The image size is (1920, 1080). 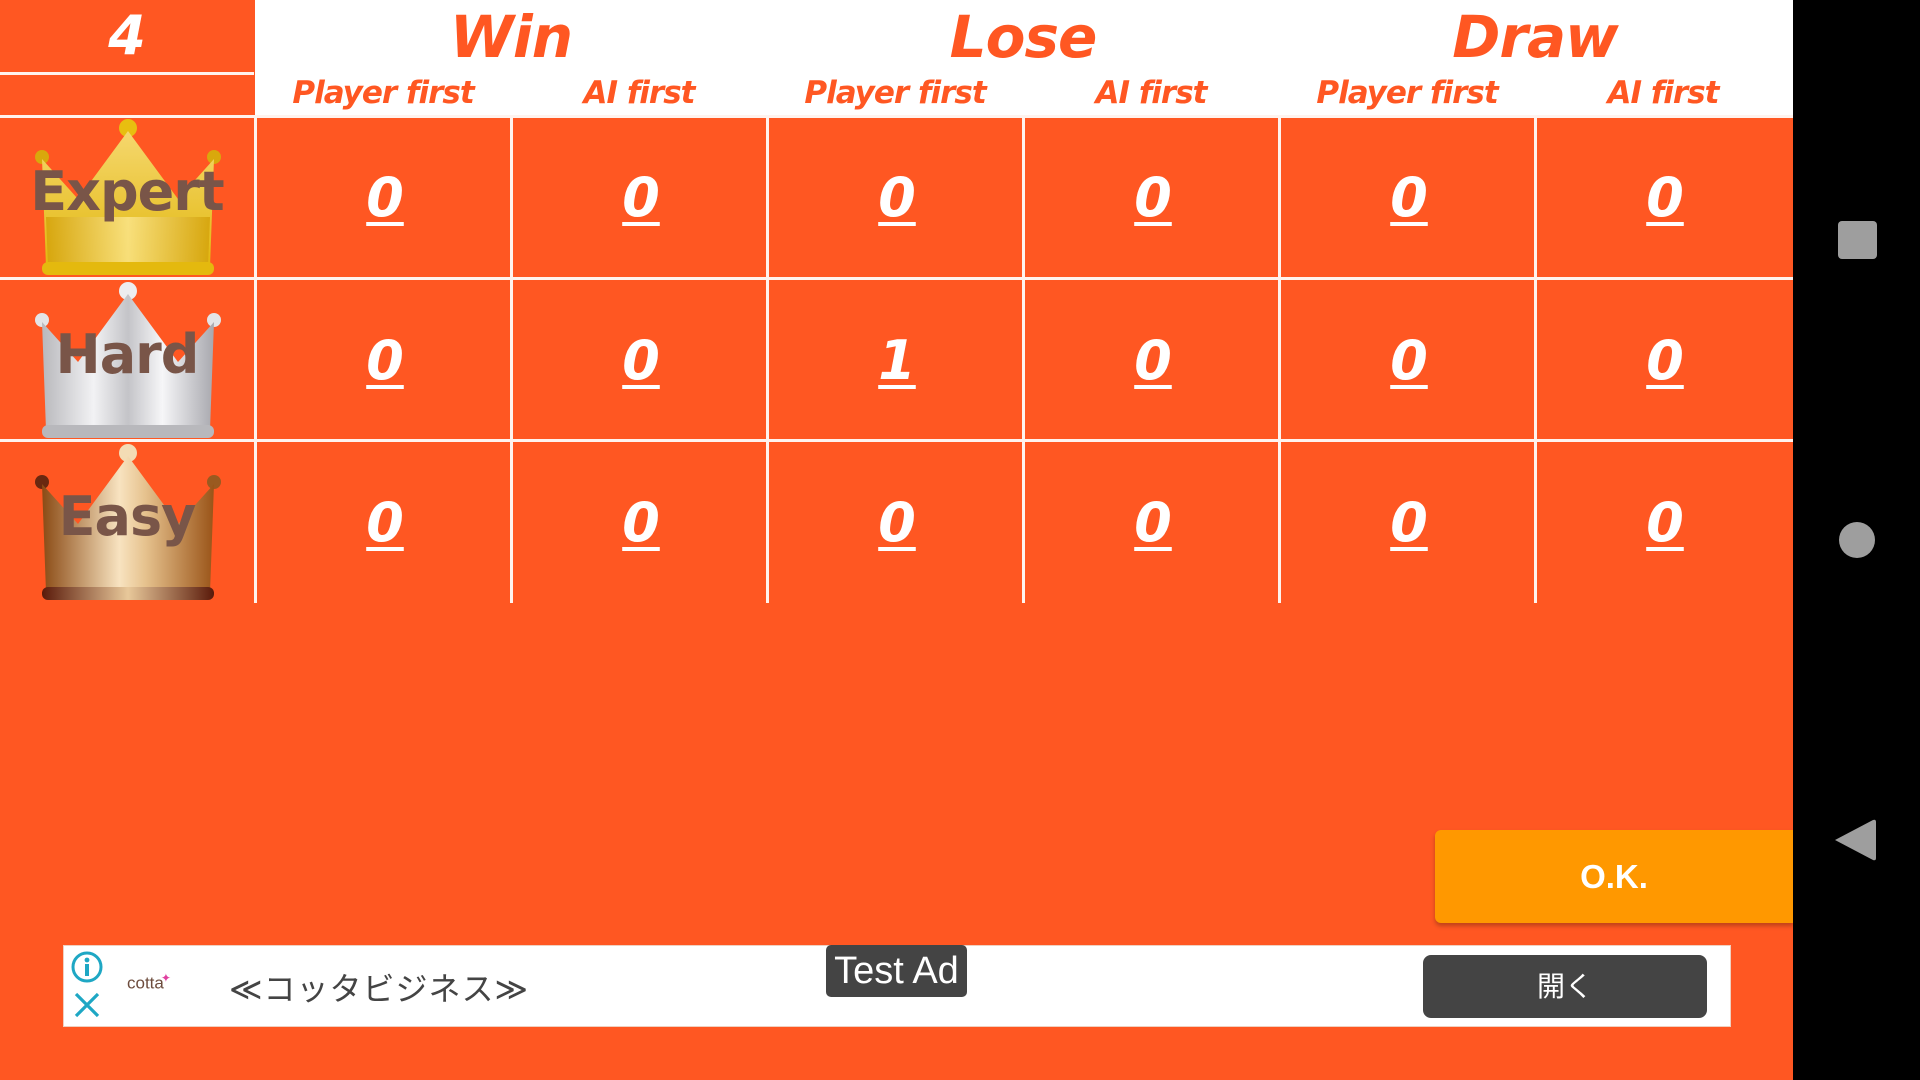 I want to click on difficulty-label: Expert, so click(x=127, y=191).